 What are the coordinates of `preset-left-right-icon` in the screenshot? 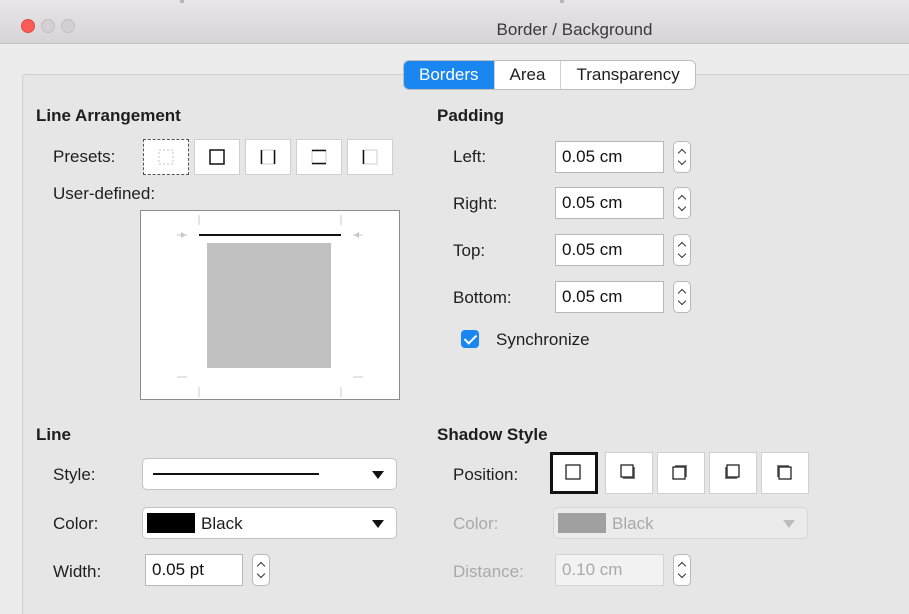 It's located at (268, 157).